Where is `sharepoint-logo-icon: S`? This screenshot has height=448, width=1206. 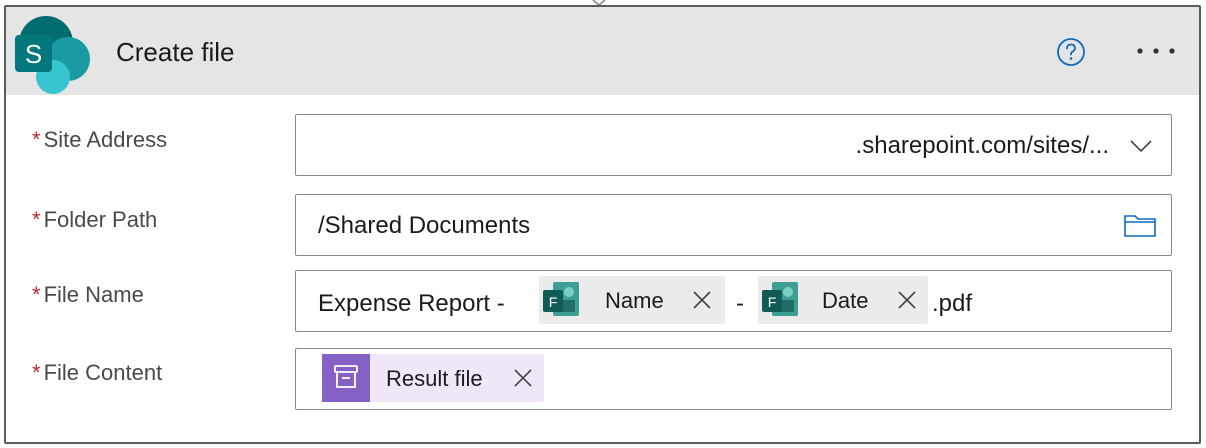
sharepoint-logo-icon: S is located at coordinates (52, 55).